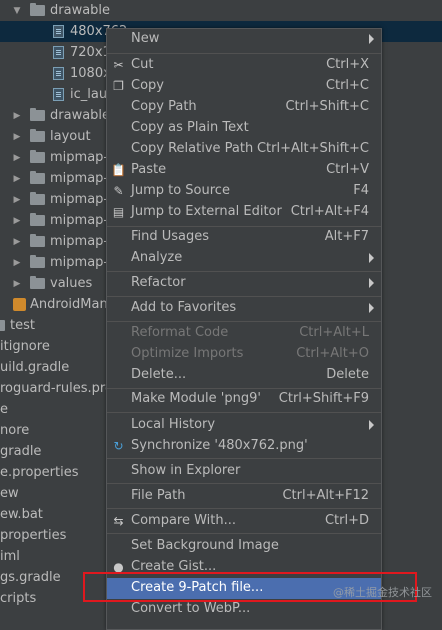 Image resolution: width=442 pixels, height=630 pixels. What do you see at coordinates (244, 212) in the screenshot?
I see `menu-item-jump-to-external-editor: ▤ Jump to External Editor Ctrl+Alt+F4` at bounding box center [244, 212].